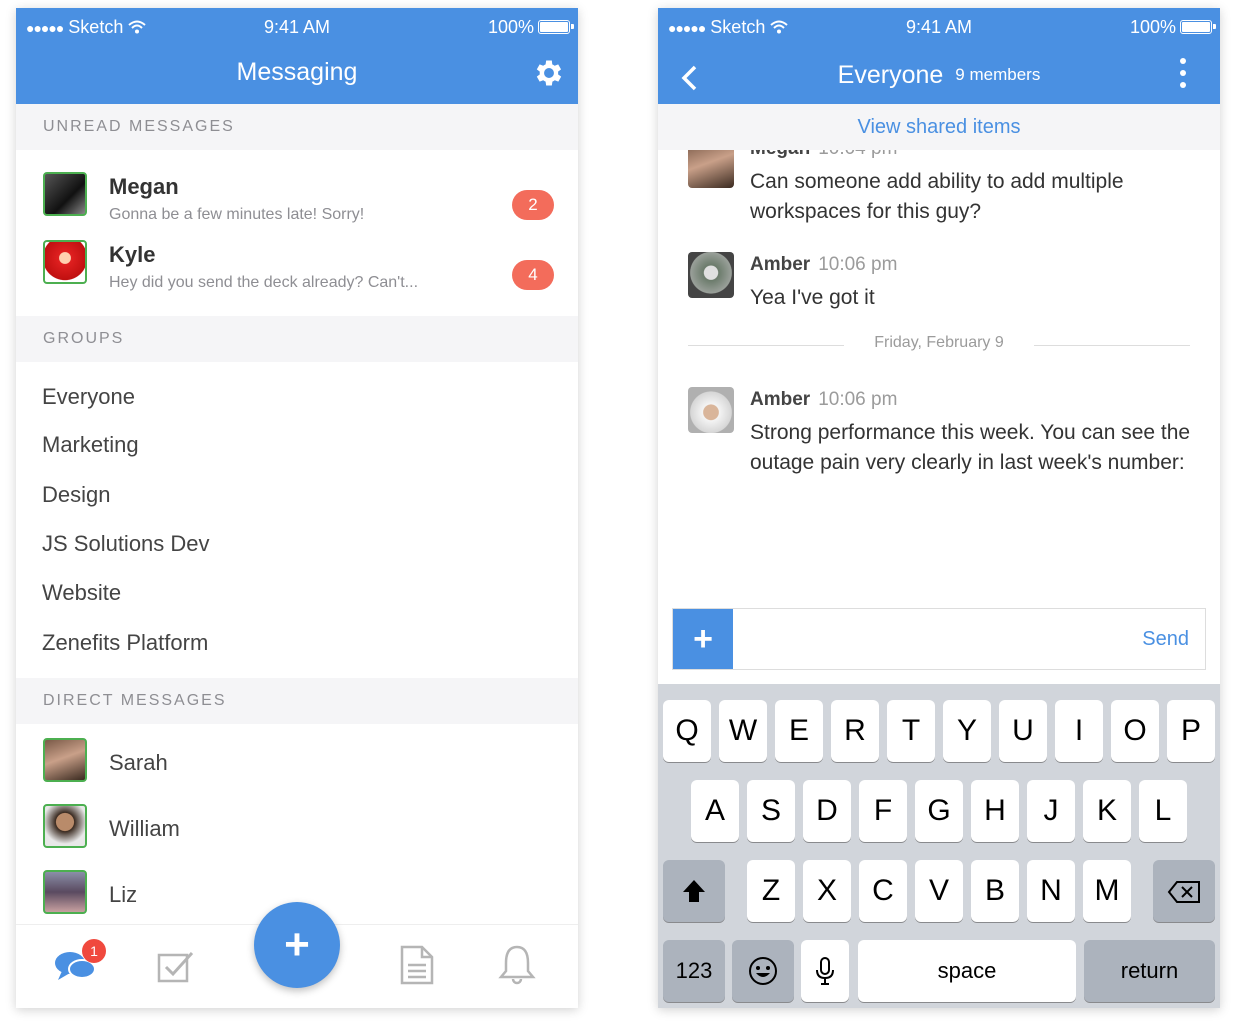 The image size is (1236, 1032). I want to click on member-count: 9 members, so click(997, 74).